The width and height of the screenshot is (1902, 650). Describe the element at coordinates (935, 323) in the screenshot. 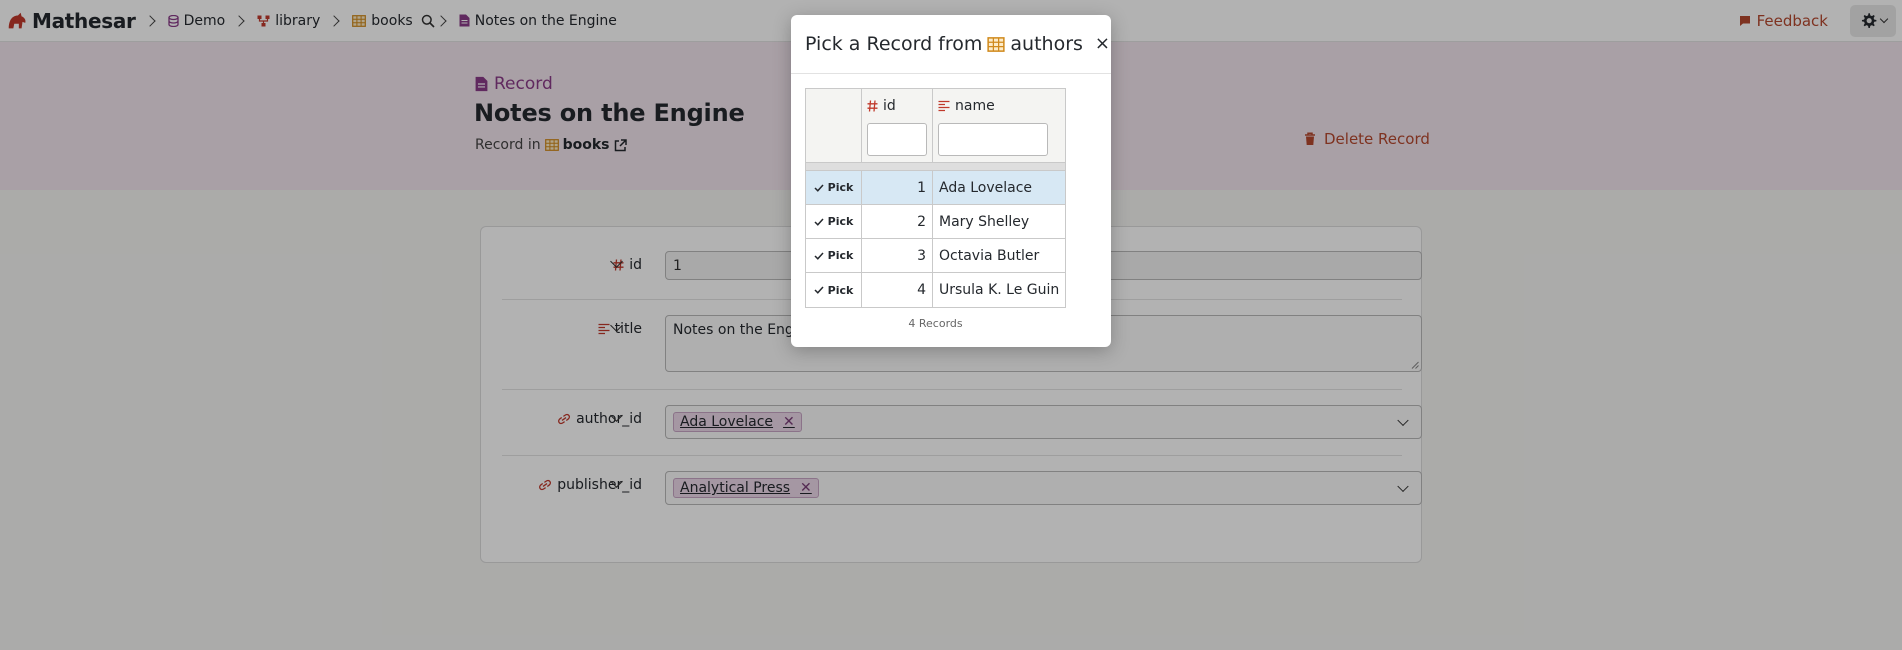

I see `record-count: 4 Records` at that location.